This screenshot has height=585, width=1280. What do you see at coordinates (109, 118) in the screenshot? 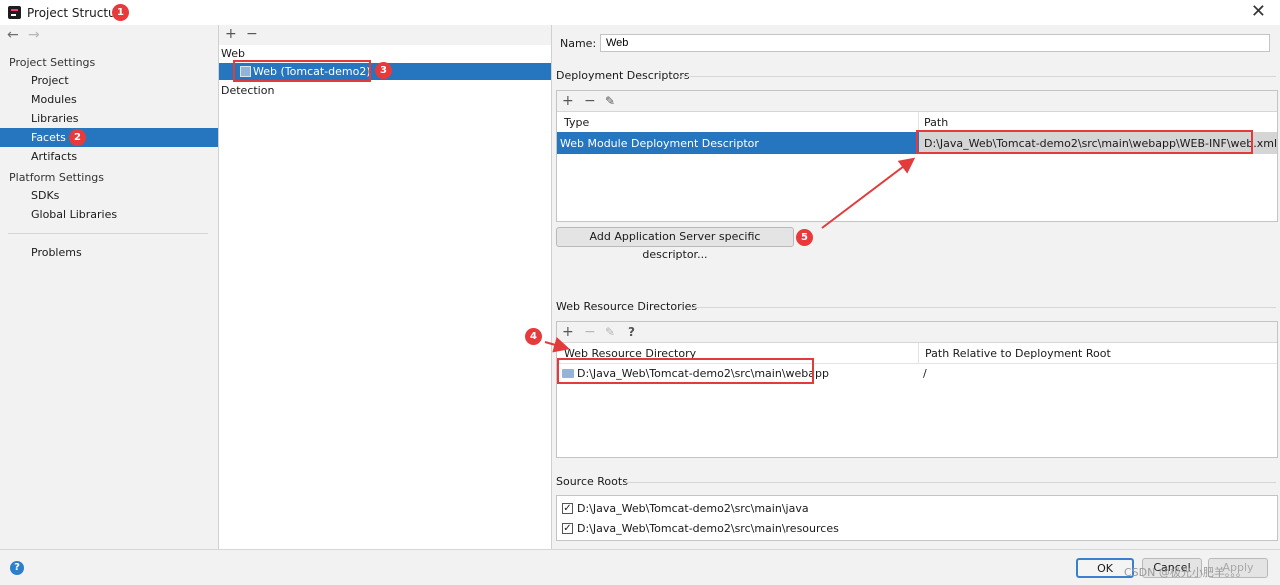
I see `sidebar-item-libraries: Libraries` at bounding box center [109, 118].